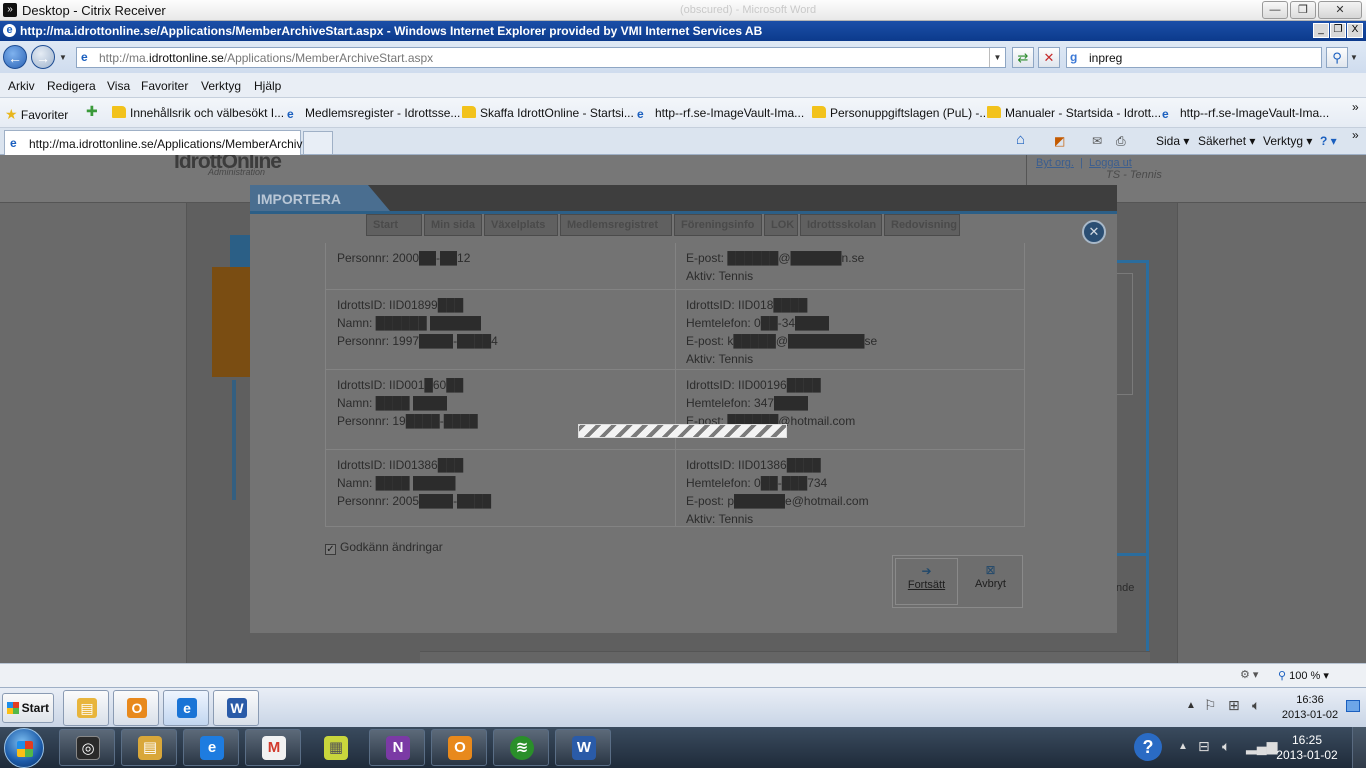  What do you see at coordinates (1355, 135) in the screenshot?
I see `command-overflow-icon: »` at bounding box center [1355, 135].